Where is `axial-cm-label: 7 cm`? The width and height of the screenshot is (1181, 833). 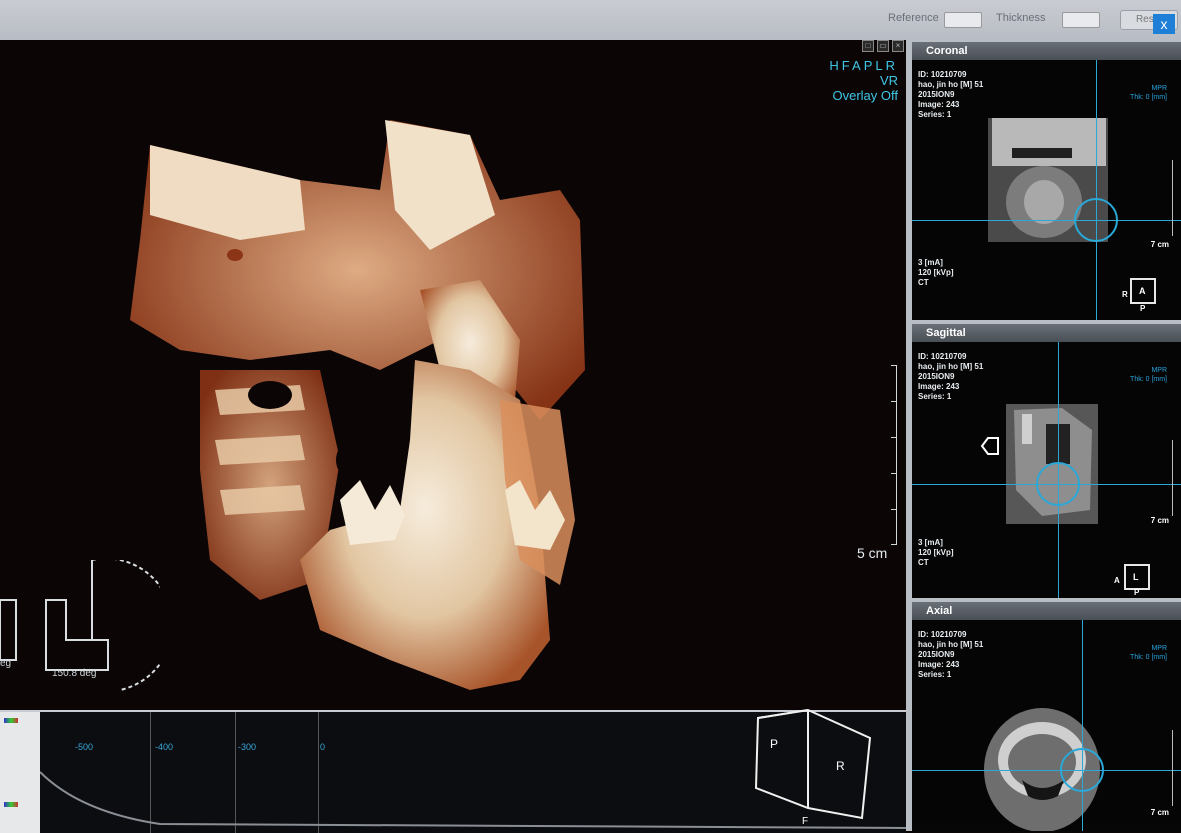
axial-cm-label: 7 cm is located at coordinates (1159, 812).